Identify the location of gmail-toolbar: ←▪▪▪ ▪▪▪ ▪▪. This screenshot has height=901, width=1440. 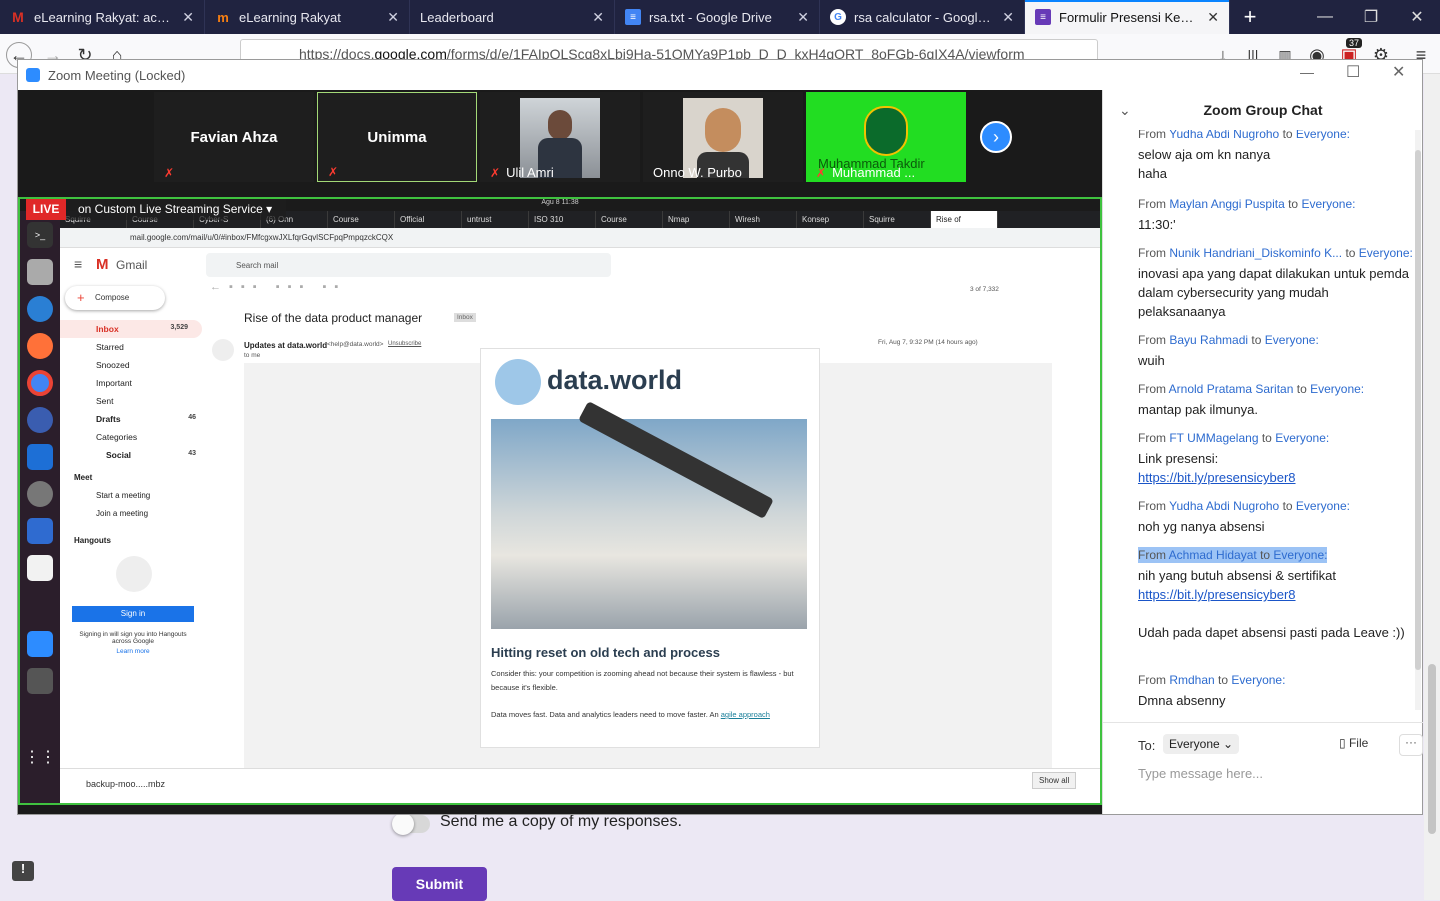
(278, 287).